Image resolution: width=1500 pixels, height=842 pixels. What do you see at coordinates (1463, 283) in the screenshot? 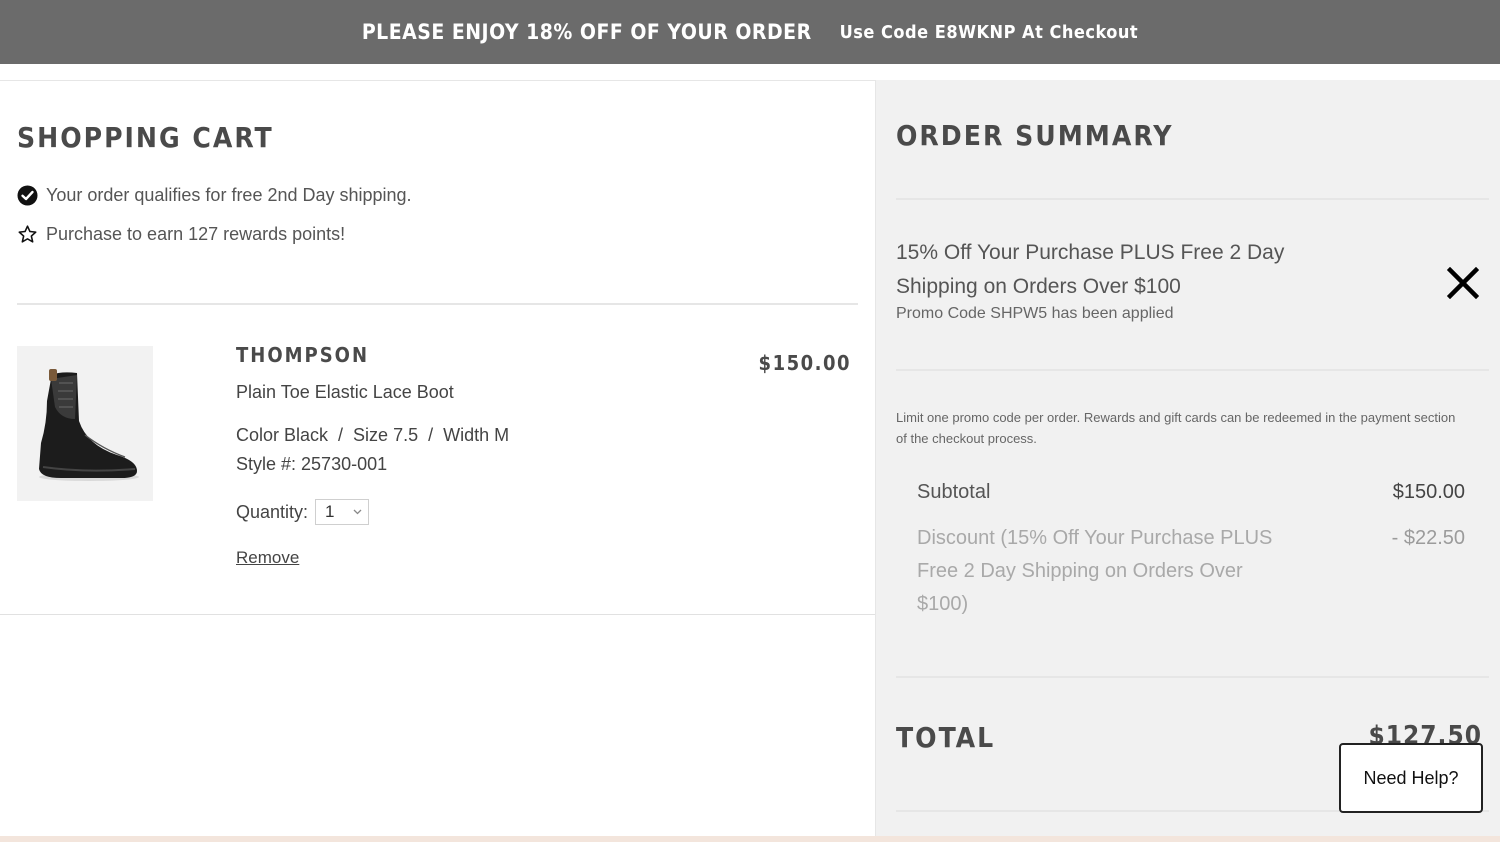
I see `close-icon` at bounding box center [1463, 283].